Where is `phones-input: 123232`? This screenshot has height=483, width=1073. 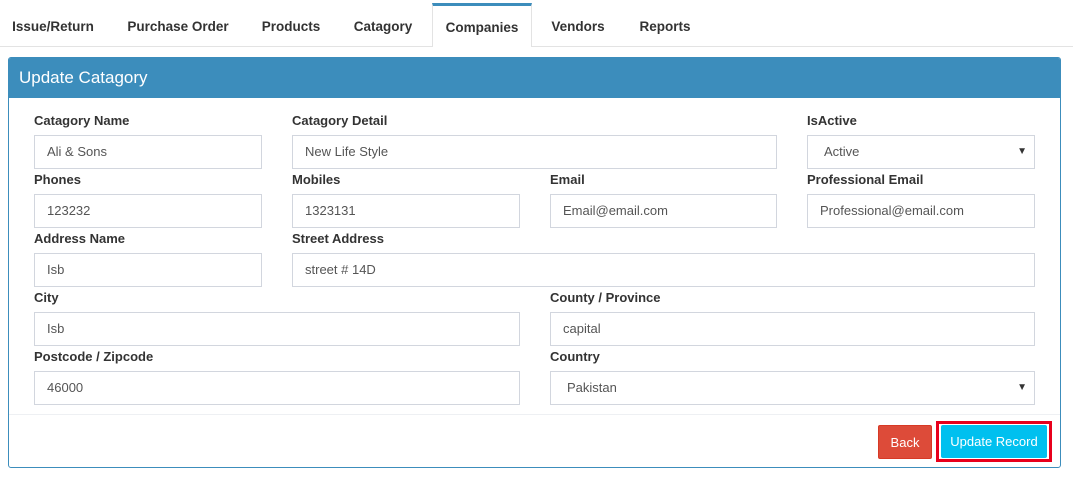 phones-input: 123232 is located at coordinates (148, 211).